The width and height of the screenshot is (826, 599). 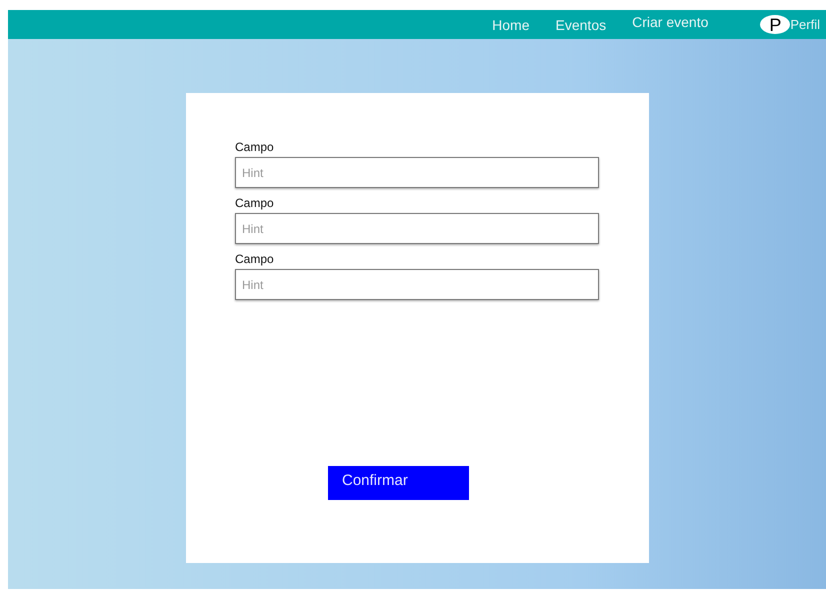 I want to click on profile-avatar: P, so click(x=775, y=24).